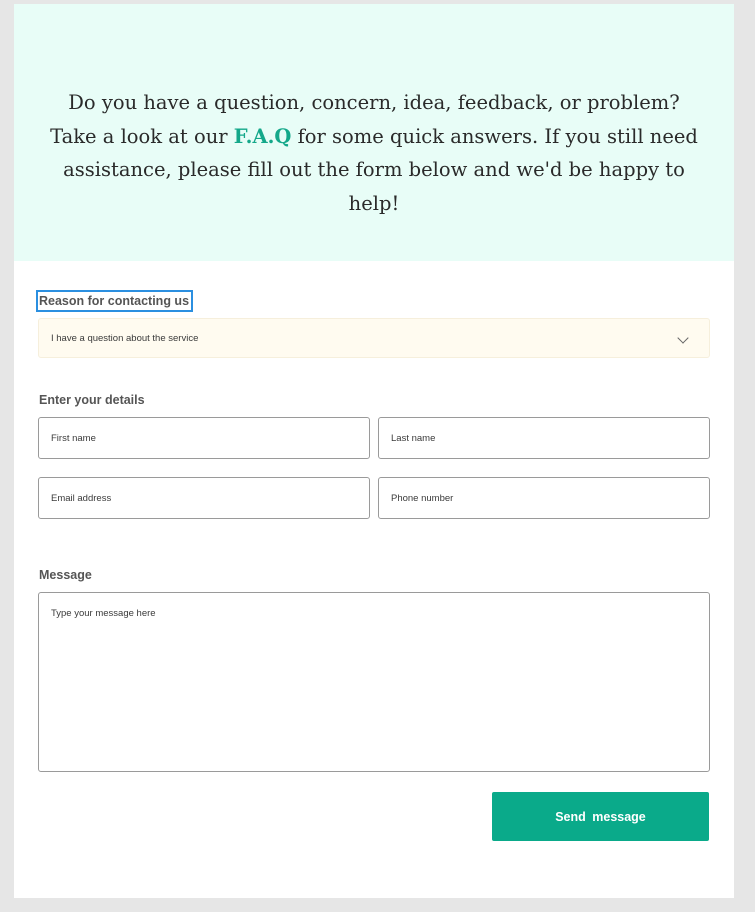 The width and height of the screenshot is (755, 912). I want to click on send-message-button: Send message, so click(600, 816).